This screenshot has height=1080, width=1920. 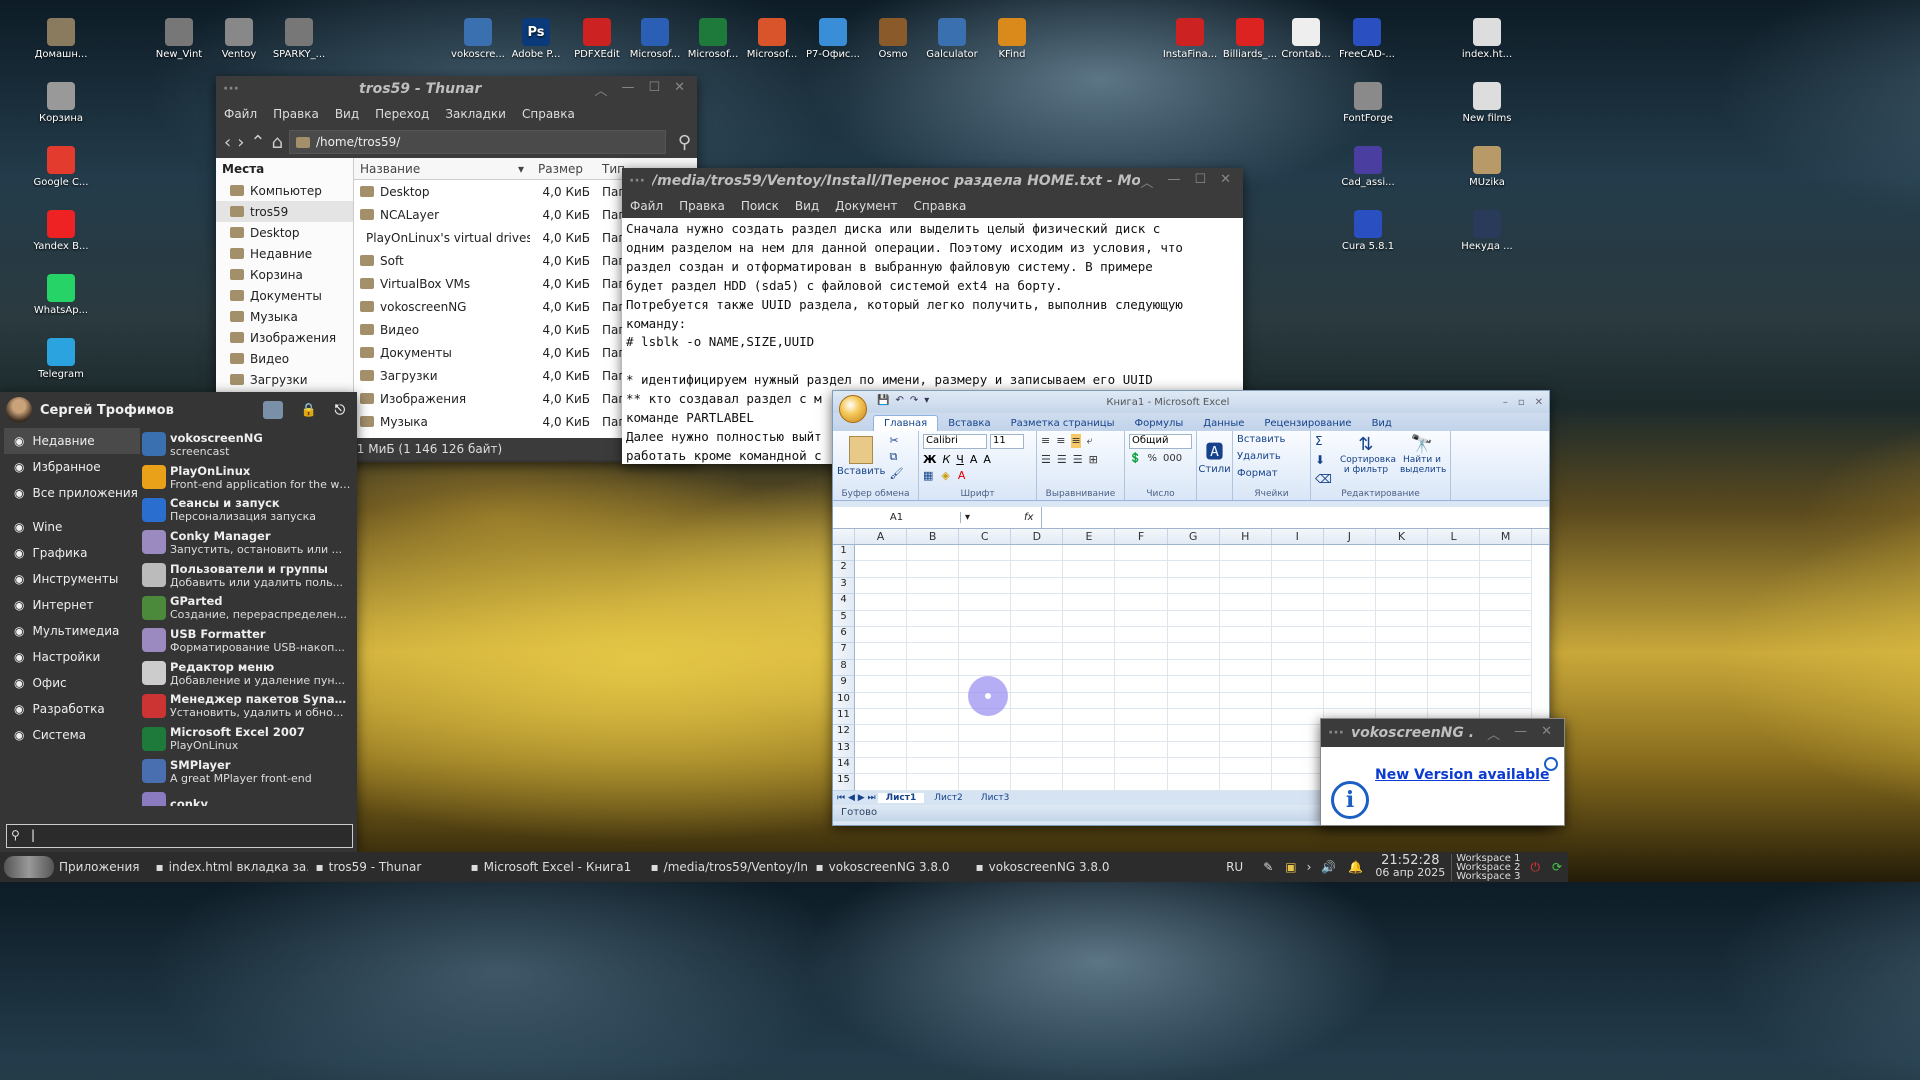 I want to click on category-item: ◉ Инструменты, so click(x=72, y=579).